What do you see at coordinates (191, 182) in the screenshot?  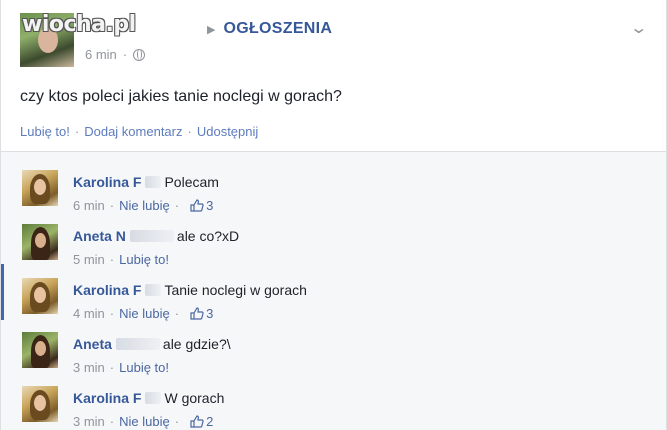 I see `comment-text: Polecam` at bounding box center [191, 182].